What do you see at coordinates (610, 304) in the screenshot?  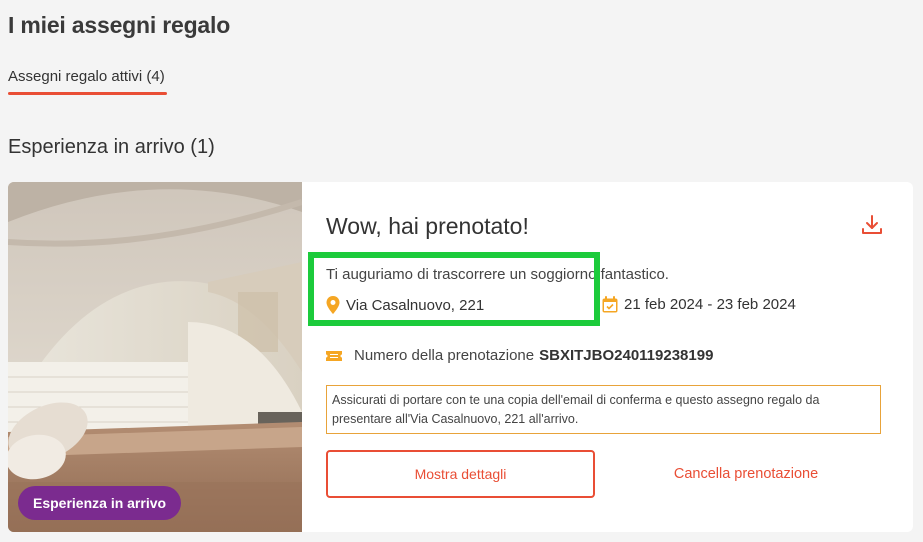 I see `calendar-icon` at bounding box center [610, 304].